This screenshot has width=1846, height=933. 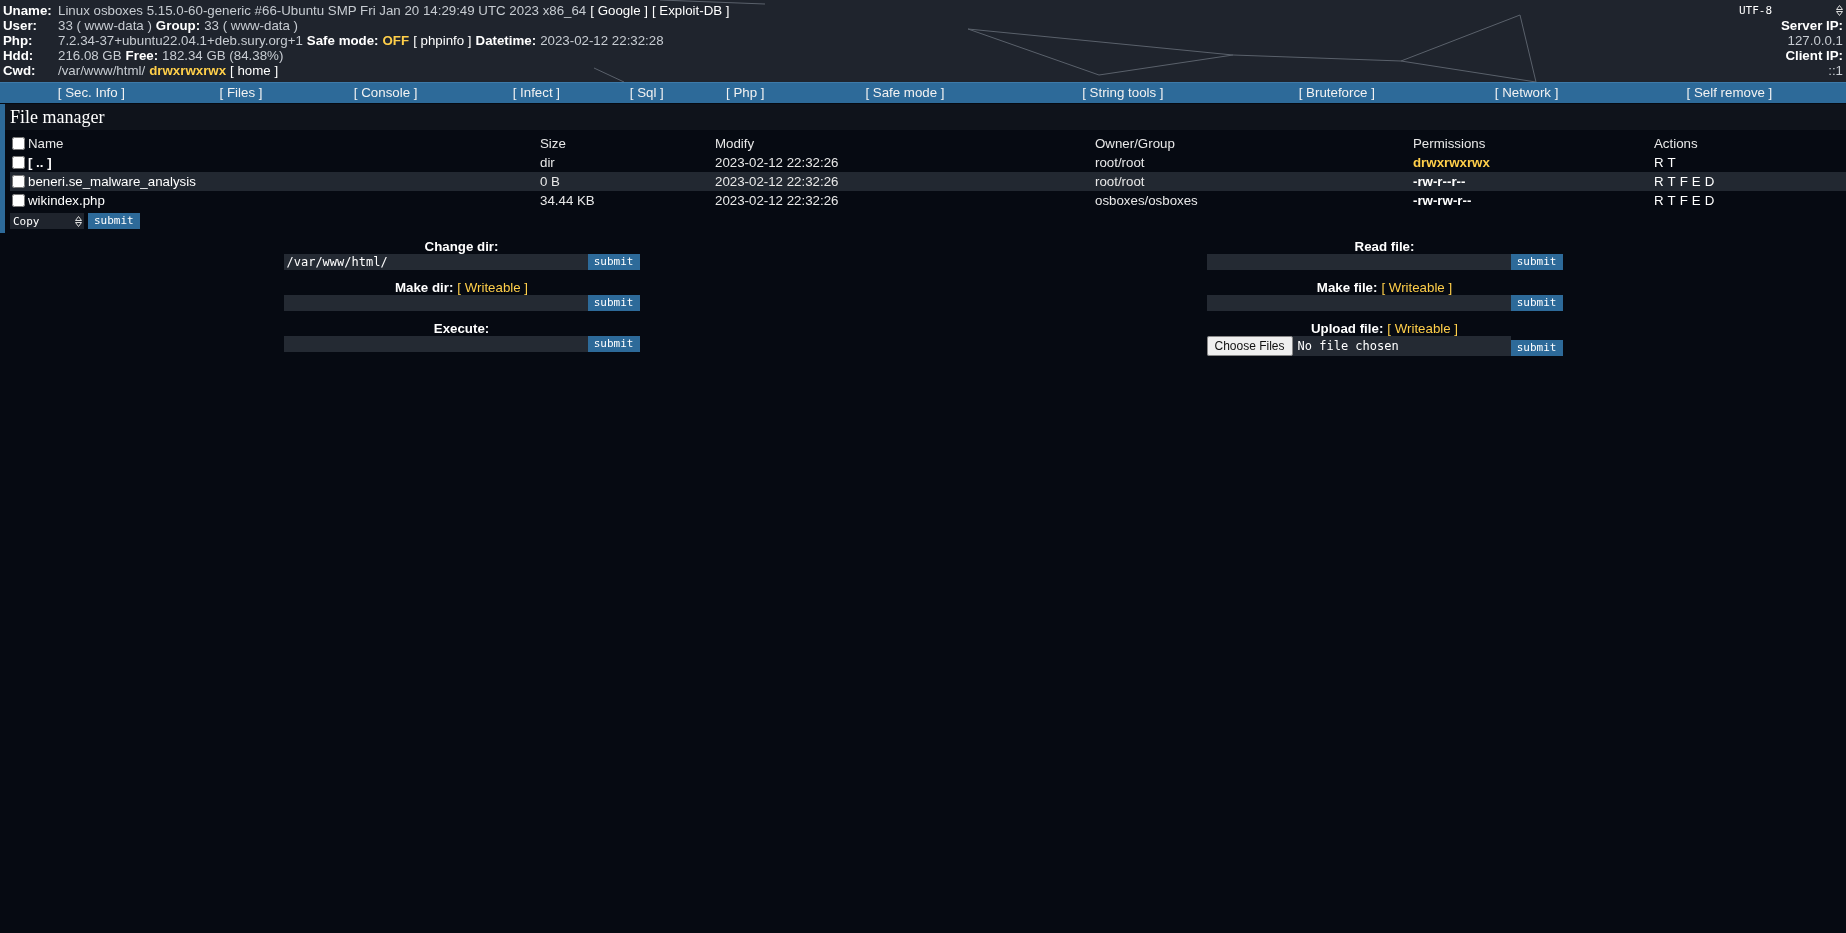 I want to click on file-field: Choose Files No file chosen, so click(x=1358, y=346).